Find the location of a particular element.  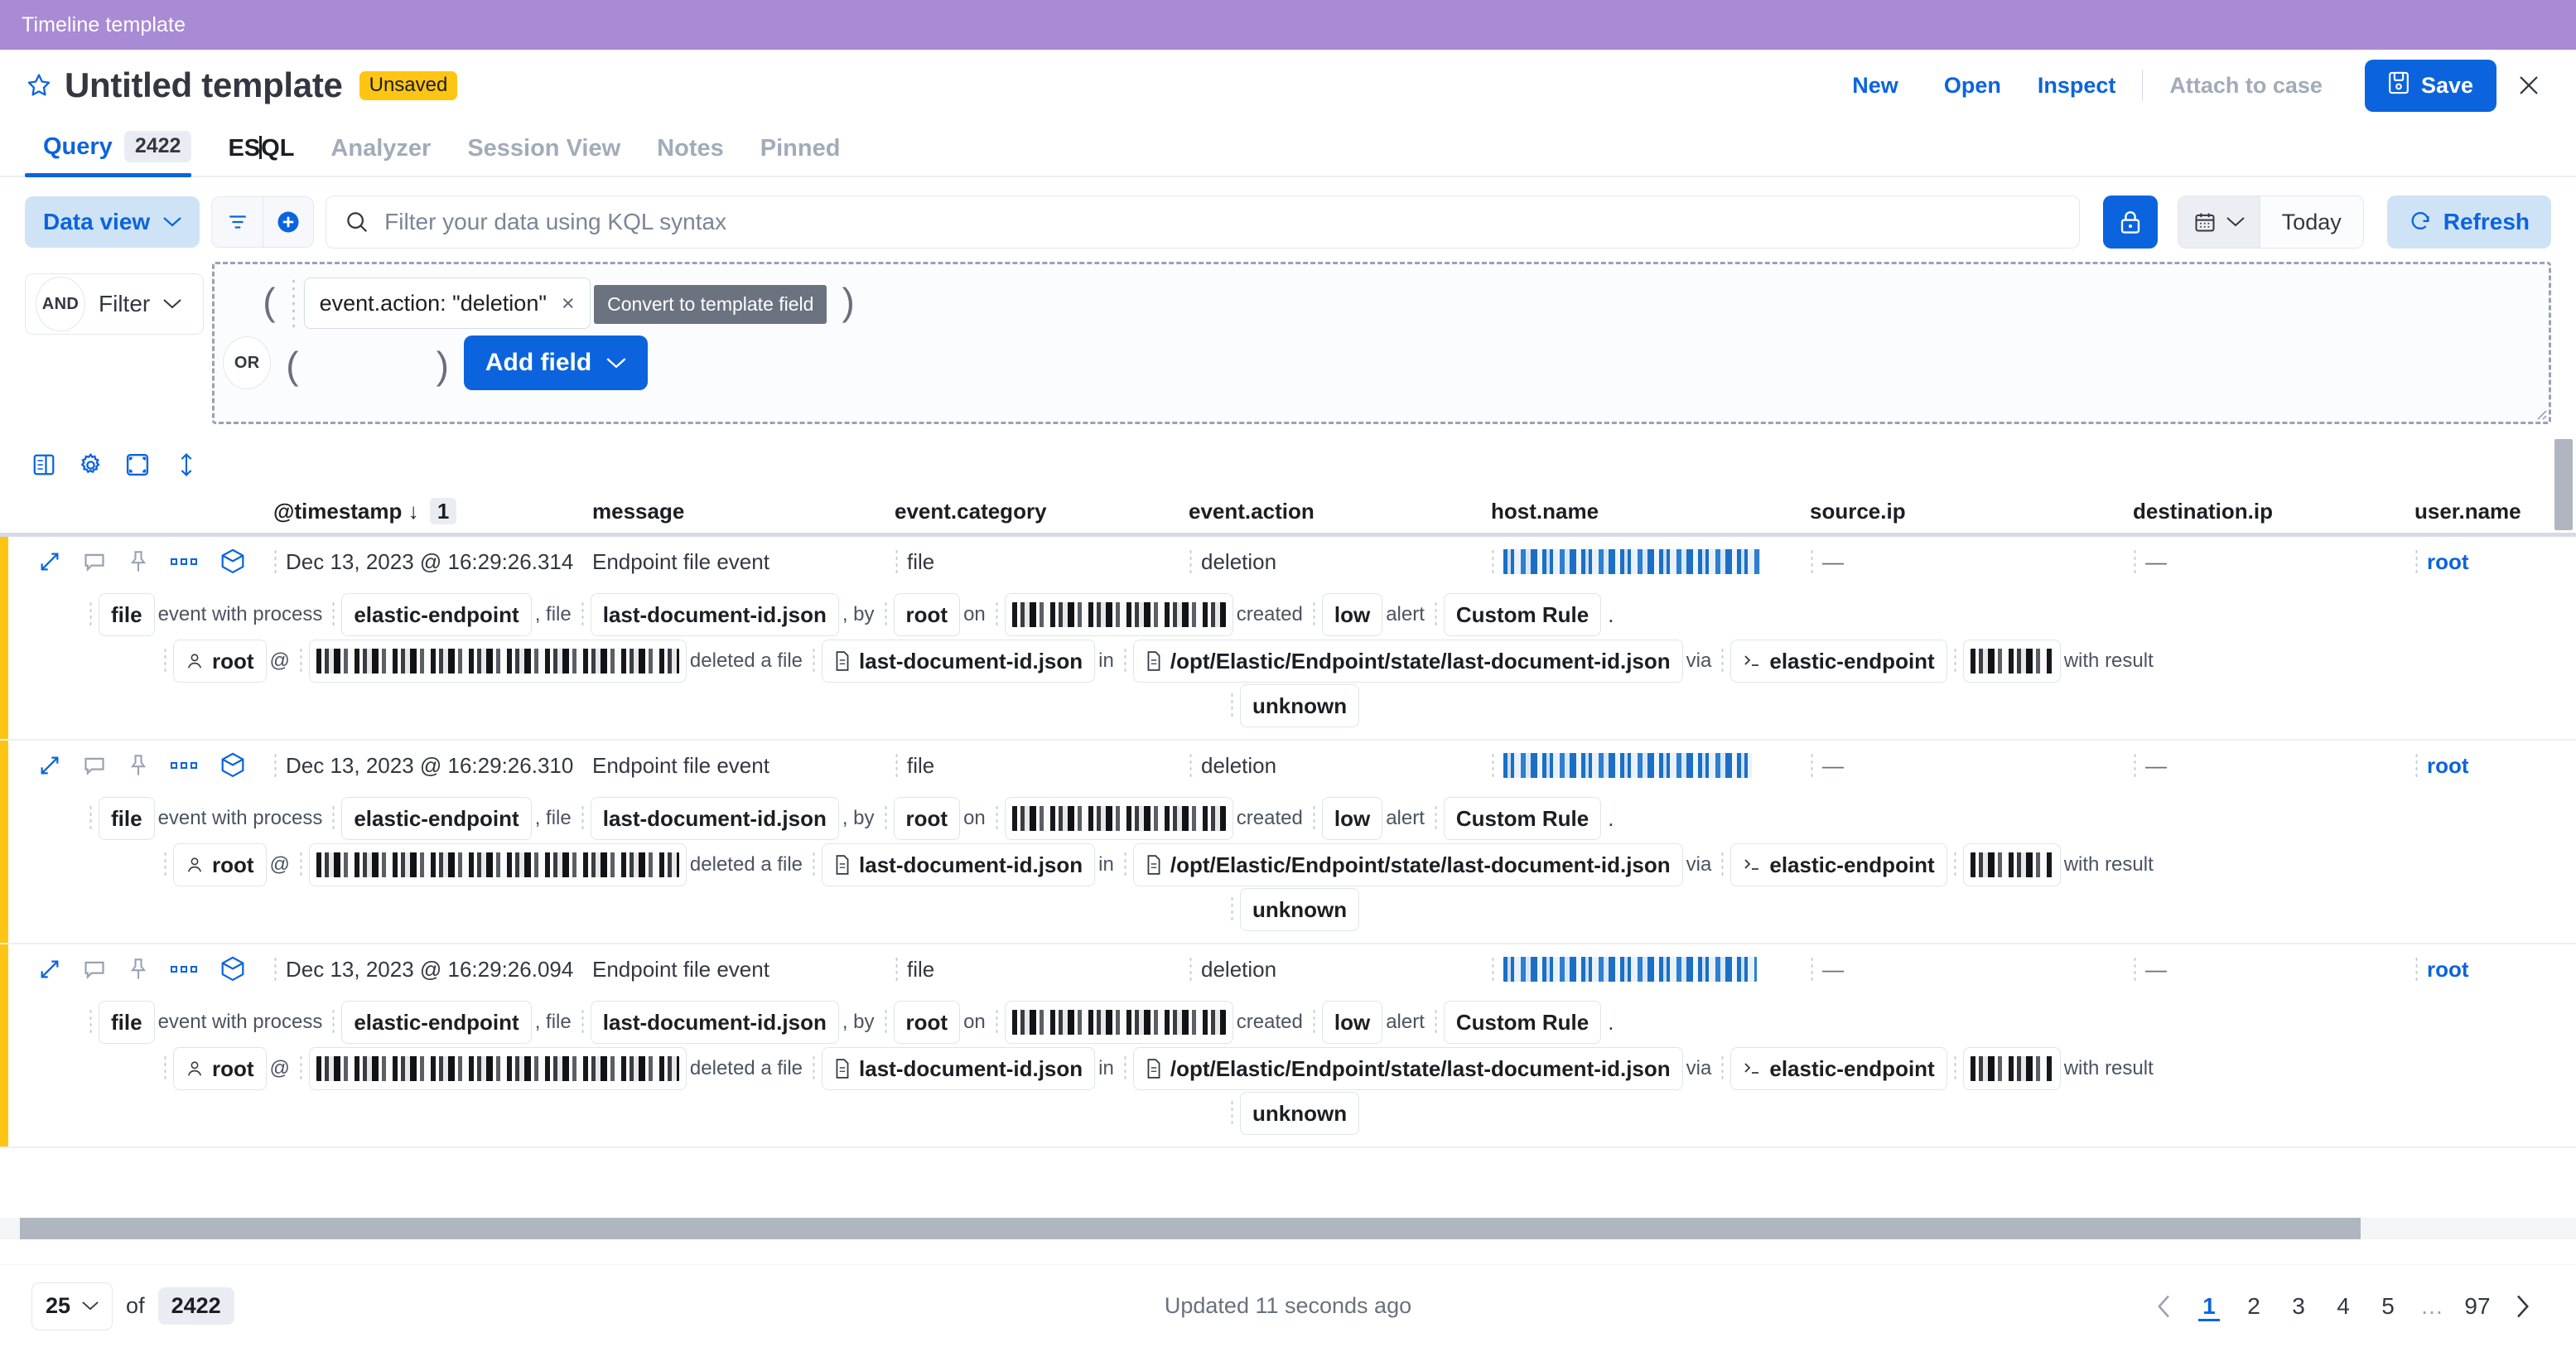

fullscreen-icon is located at coordinates (137, 465).